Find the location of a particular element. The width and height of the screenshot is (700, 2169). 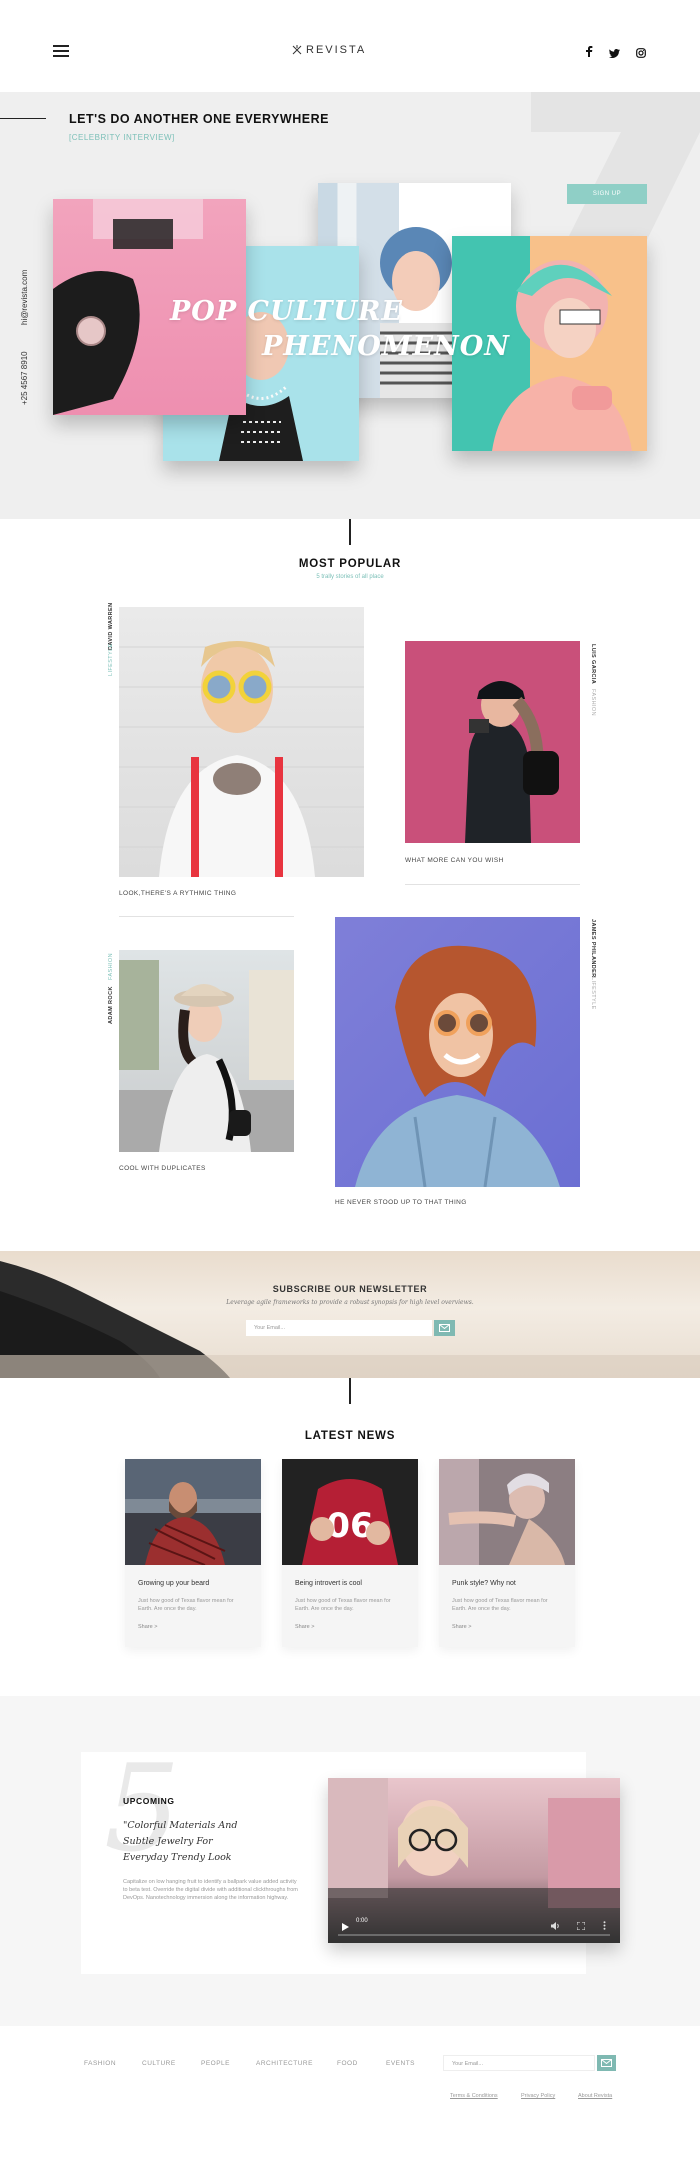

footer-envelope-icon is located at coordinates (606, 2063).